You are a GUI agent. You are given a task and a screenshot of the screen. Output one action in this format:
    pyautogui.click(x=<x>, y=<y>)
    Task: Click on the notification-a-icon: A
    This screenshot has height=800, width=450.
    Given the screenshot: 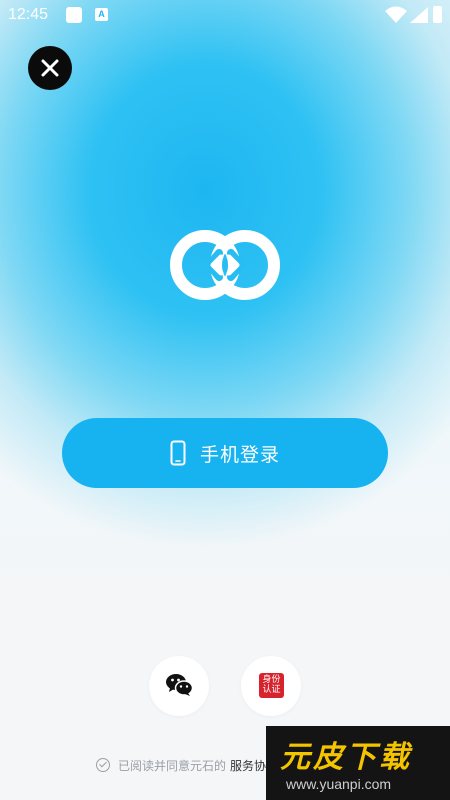 What is the action you would take?
    pyautogui.click(x=101, y=14)
    